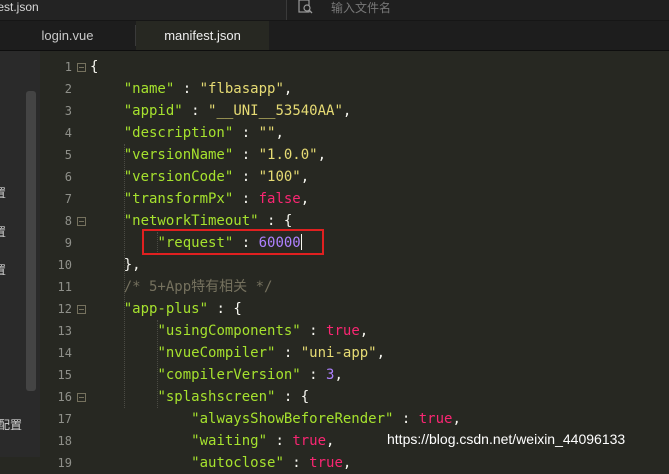 This screenshot has width=669, height=474. Describe the element at coordinates (191, 221) in the screenshot. I see `json-key: "networkTimeout"` at that location.